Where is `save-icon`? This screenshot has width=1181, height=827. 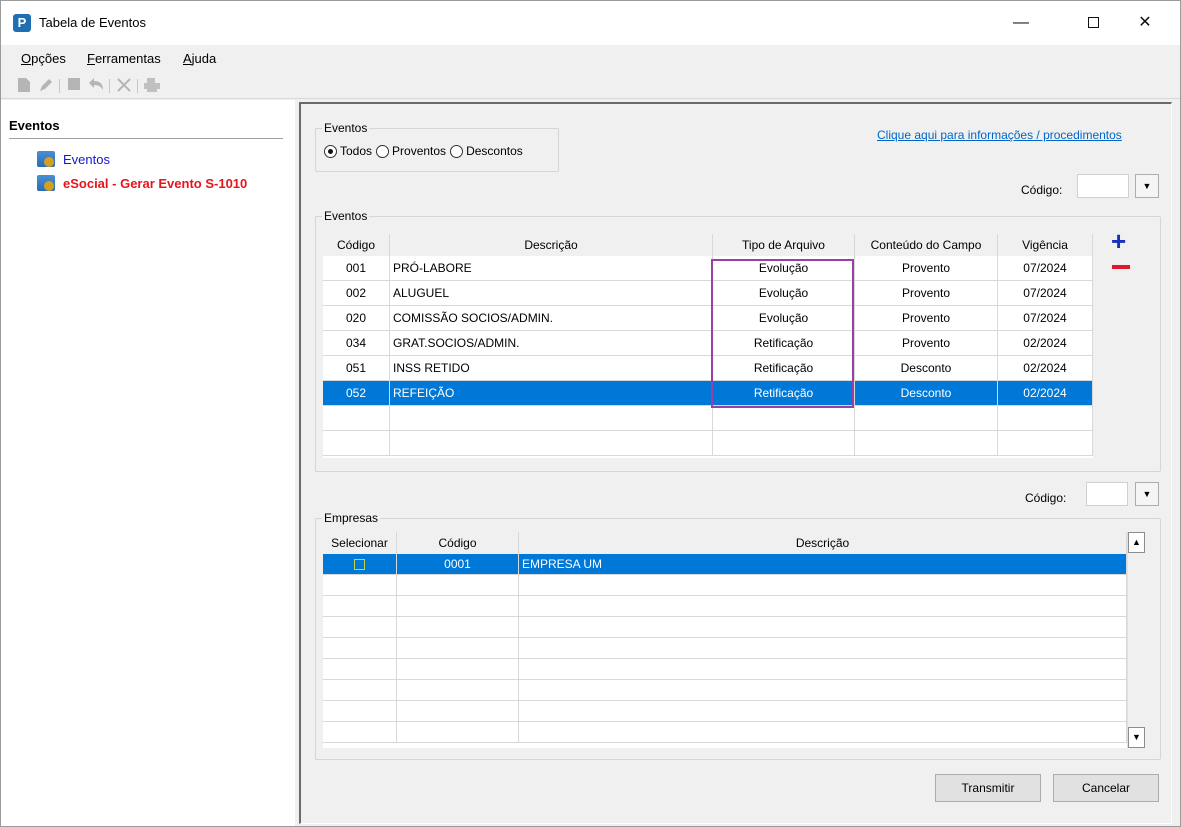
save-icon is located at coordinates (74, 86).